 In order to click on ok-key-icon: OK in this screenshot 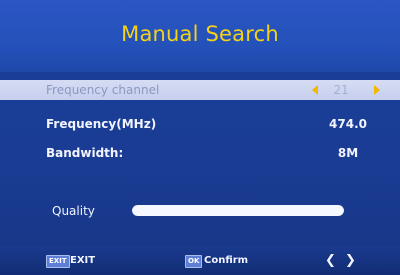, I will do `click(194, 261)`.